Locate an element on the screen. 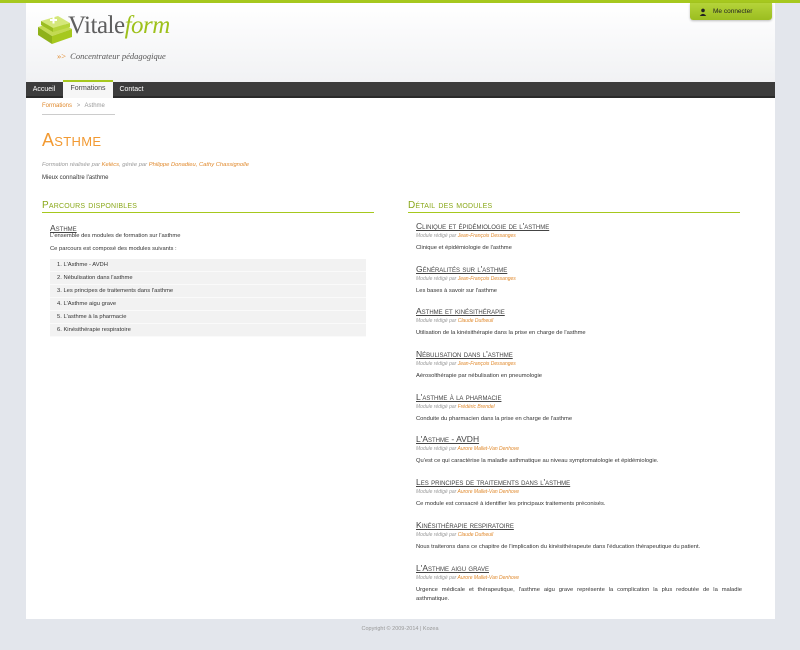 Image resolution: width=800 pixels, height=650 pixels. module-title-link: Nébulisation dans l'asthme is located at coordinates (579, 354).